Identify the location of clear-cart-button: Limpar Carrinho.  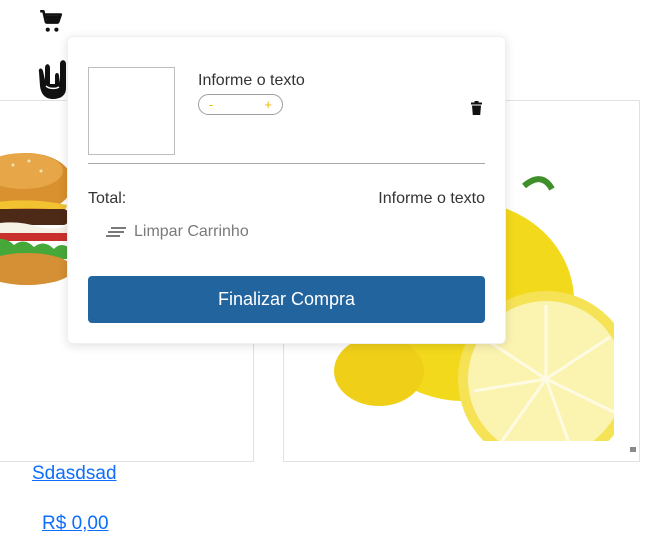
(177, 232).